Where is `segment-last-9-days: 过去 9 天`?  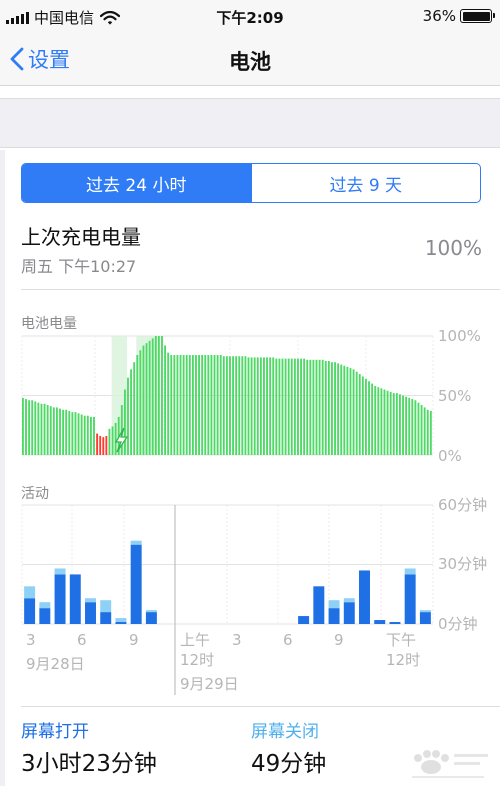
segment-last-9-days: 过去 9 天 is located at coordinates (365, 183).